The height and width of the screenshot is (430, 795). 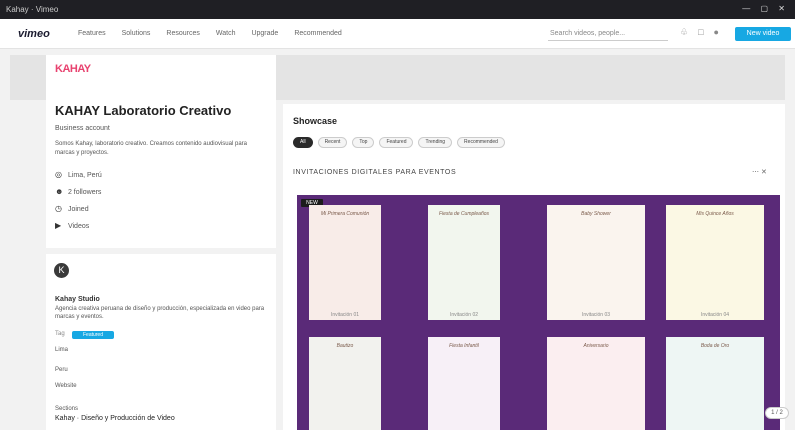 What do you see at coordinates (363, 142) in the screenshot?
I see `chip-top: Top` at bounding box center [363, 142].